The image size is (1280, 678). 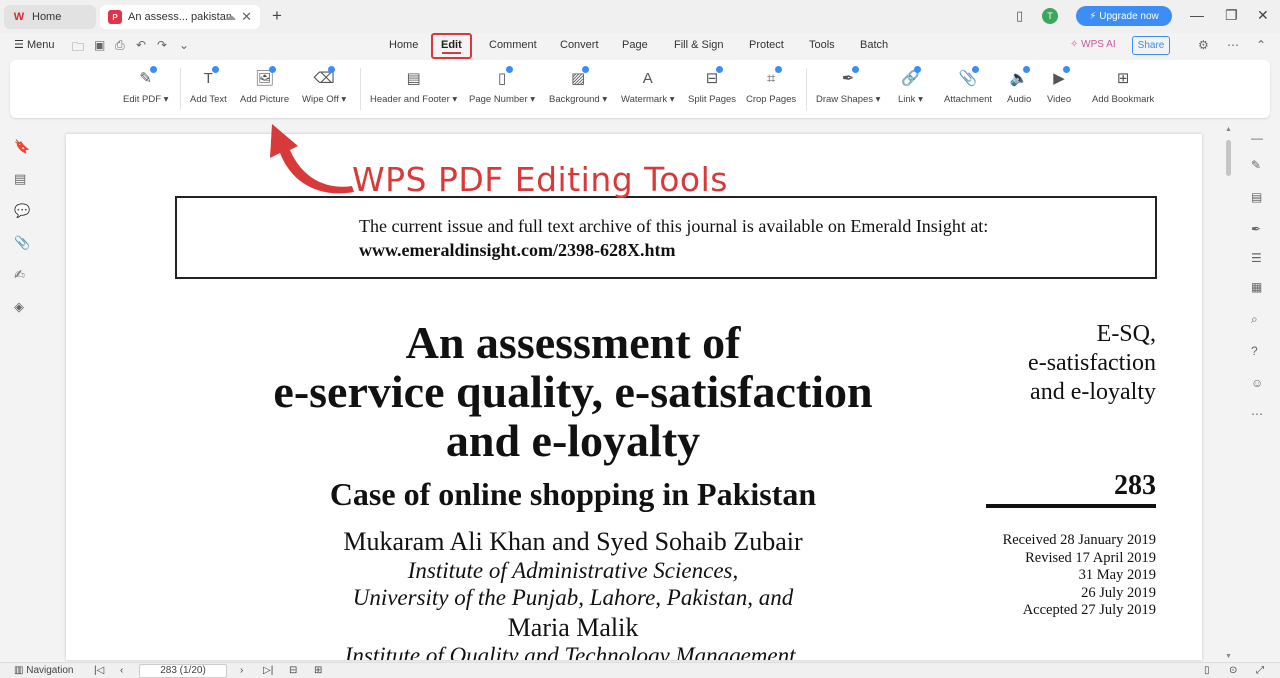 What do you see at coordinates (265, 78) in the screenshot?
I see `picture-icon: 🖼` at bounding box center [265, 78].